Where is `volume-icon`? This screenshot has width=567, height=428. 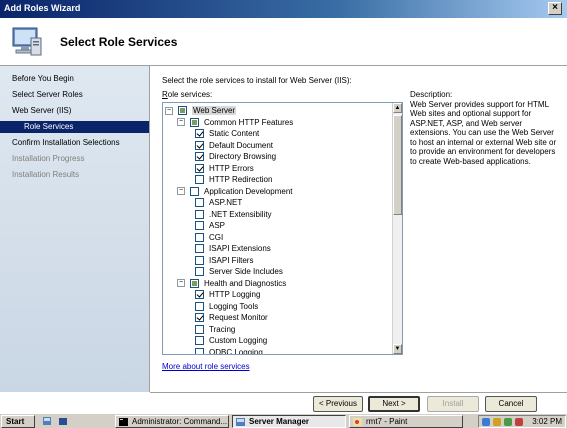 volume-icon is located at coordinates (508, 422).